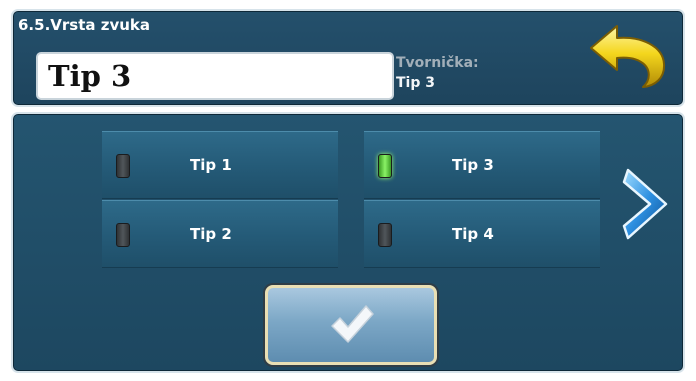  I want to click on confirm-button, so click(351, 325).